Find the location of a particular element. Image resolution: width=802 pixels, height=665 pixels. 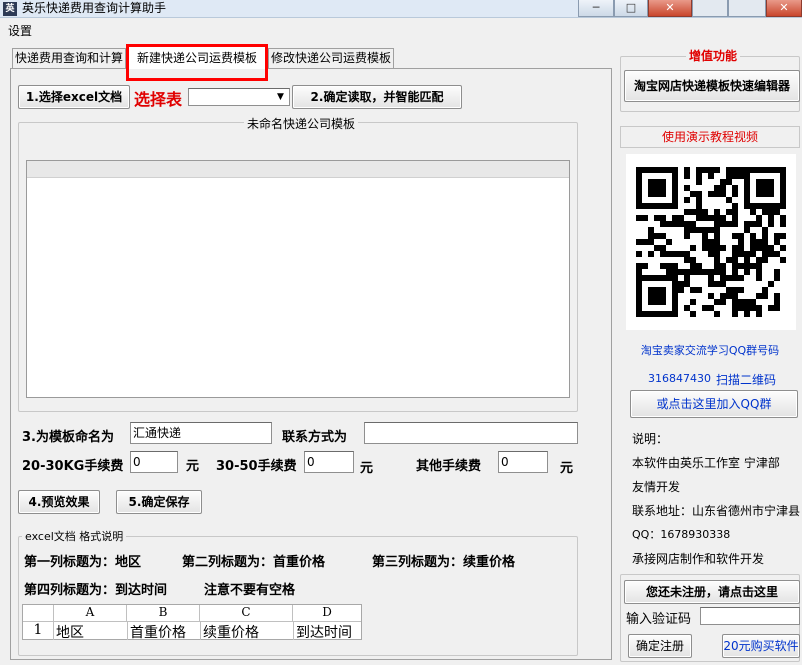

note-line-2: 友情开发 is located at coordinates (656, 487).